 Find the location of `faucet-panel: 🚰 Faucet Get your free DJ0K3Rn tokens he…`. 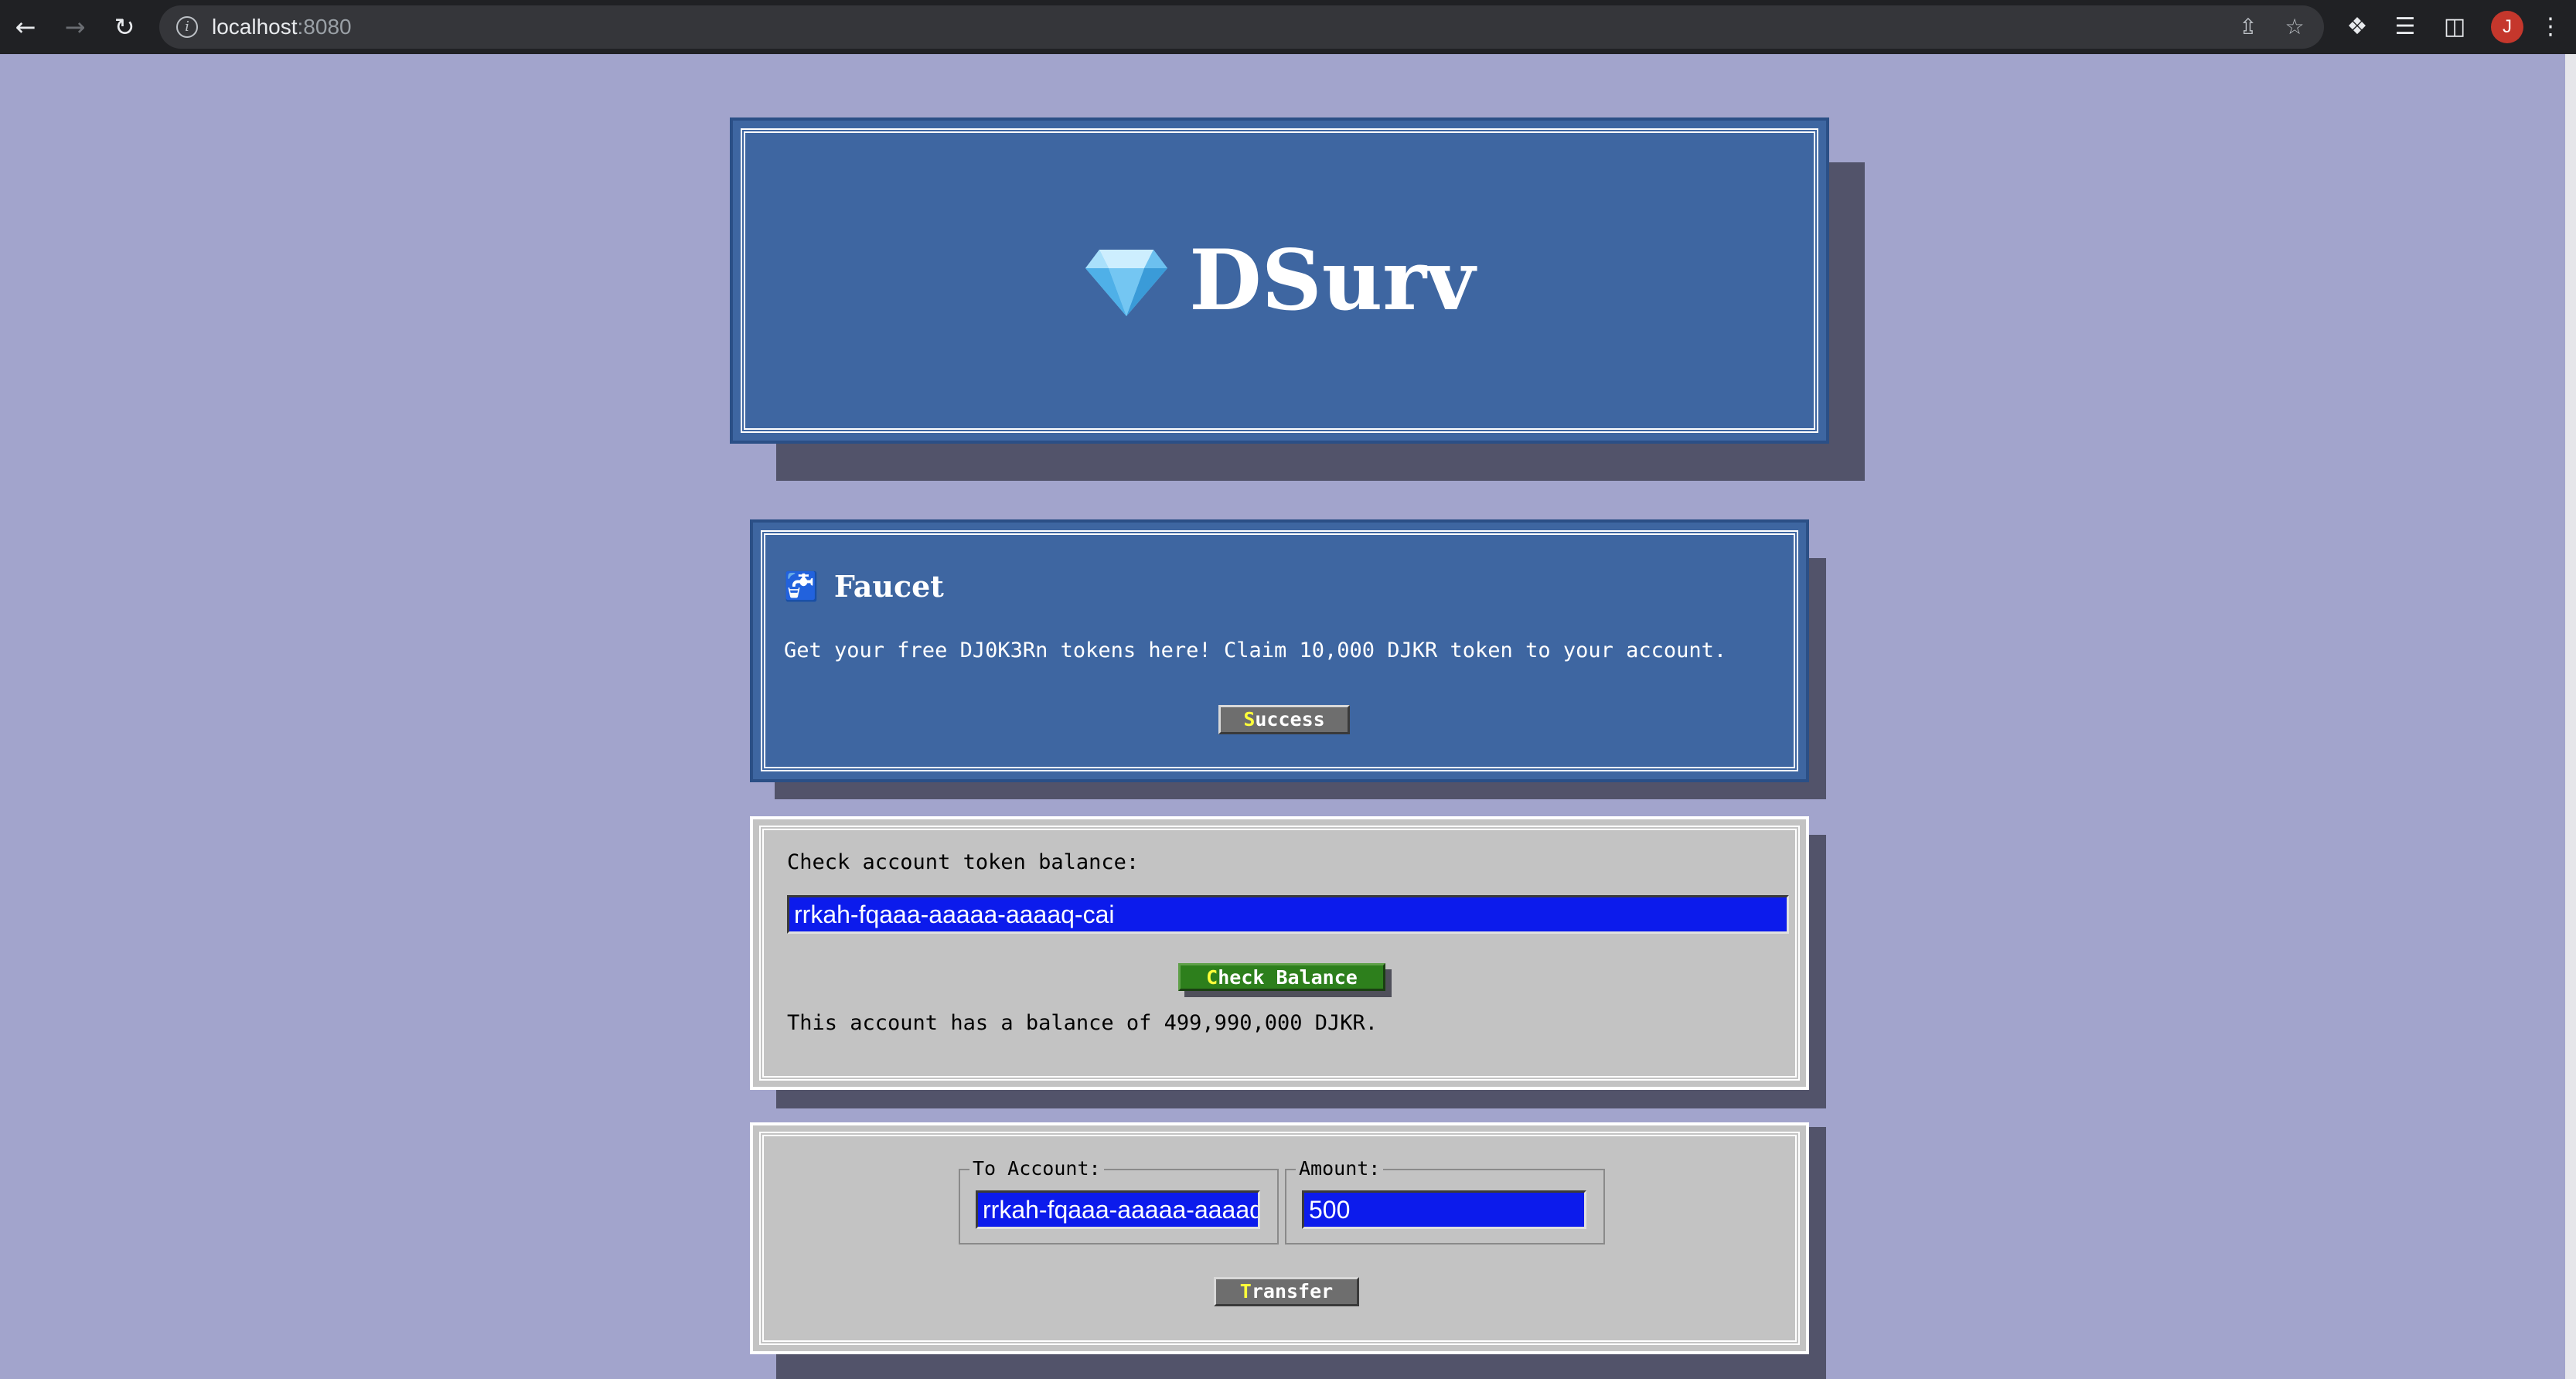

faucet-panel: 🚰 Faucet Get your free DJ0K3Rn tokens he… is located at coordinates (1279, 650).